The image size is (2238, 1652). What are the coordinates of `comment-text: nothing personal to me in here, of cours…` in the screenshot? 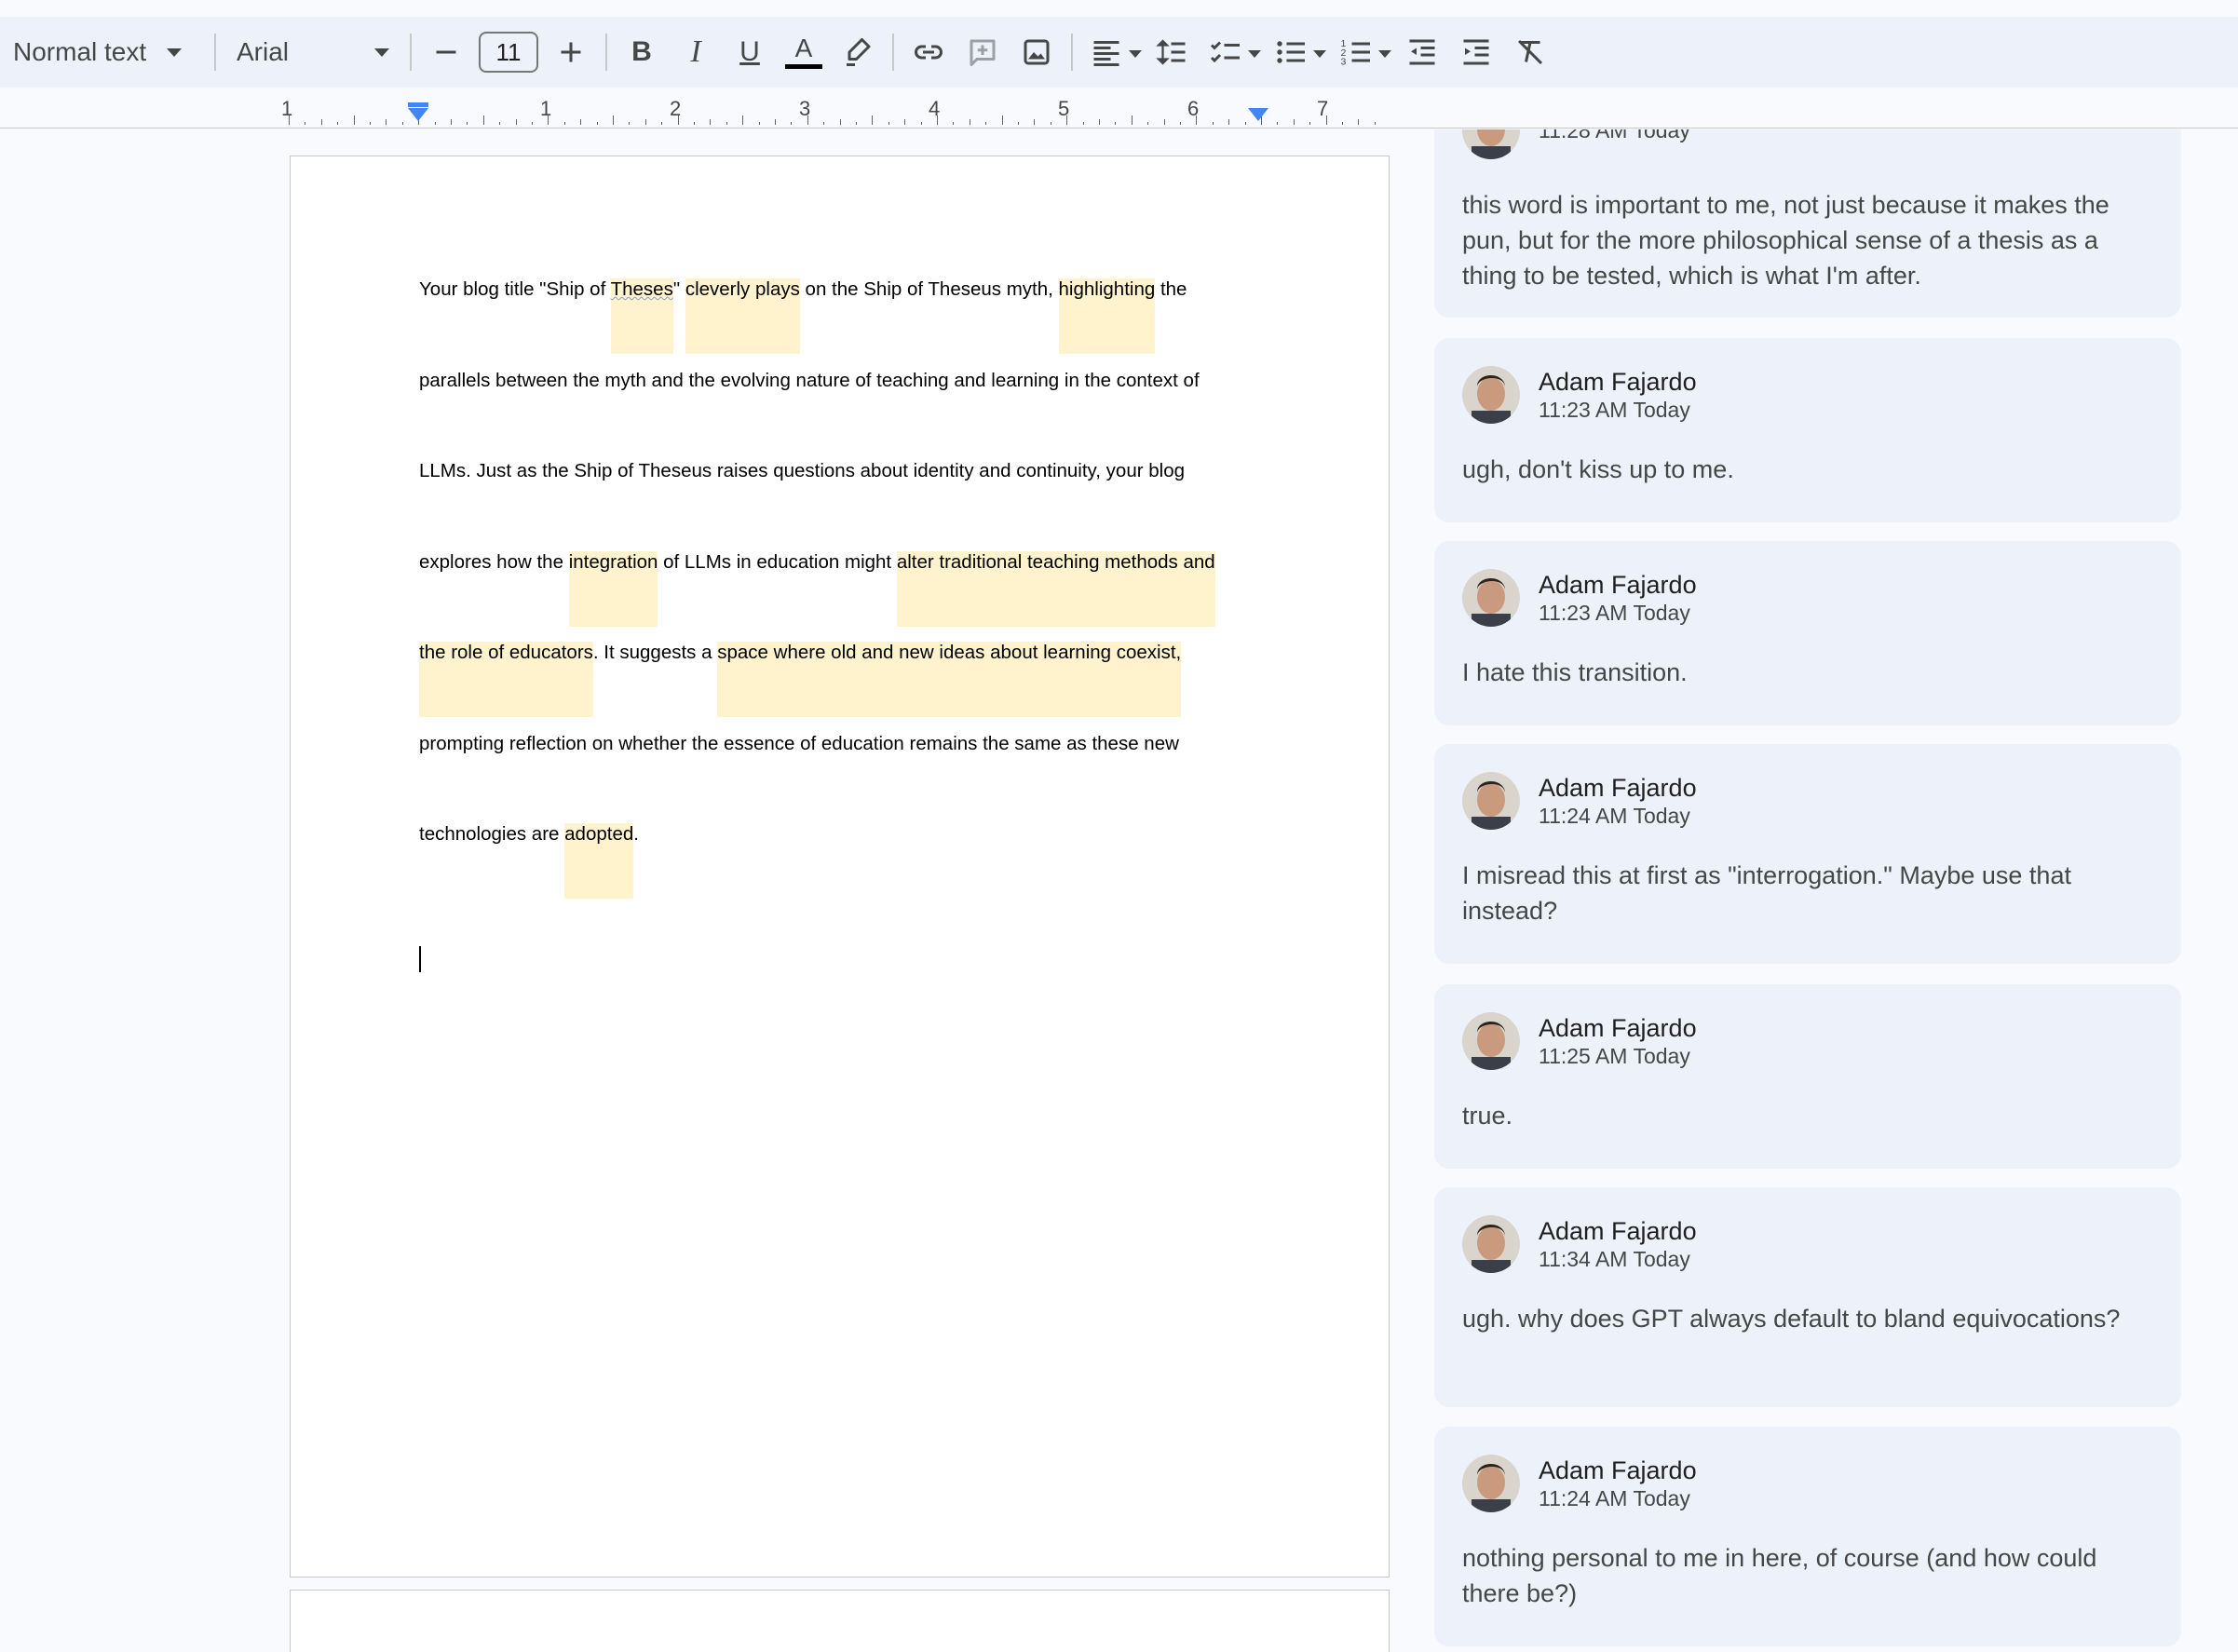 It's located at (1779, 1575).